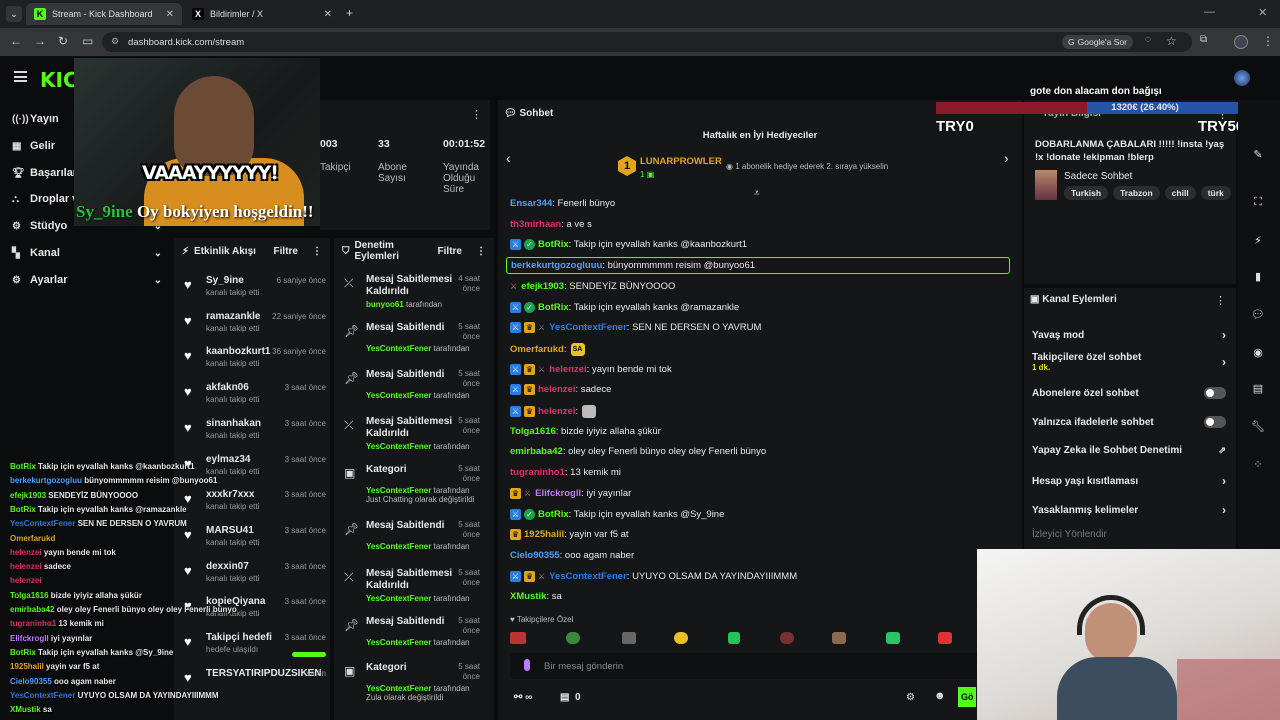 The width and height of the screenshot is (1280, 720). I want to click on tag-chip: chill, so click(1180, 193).